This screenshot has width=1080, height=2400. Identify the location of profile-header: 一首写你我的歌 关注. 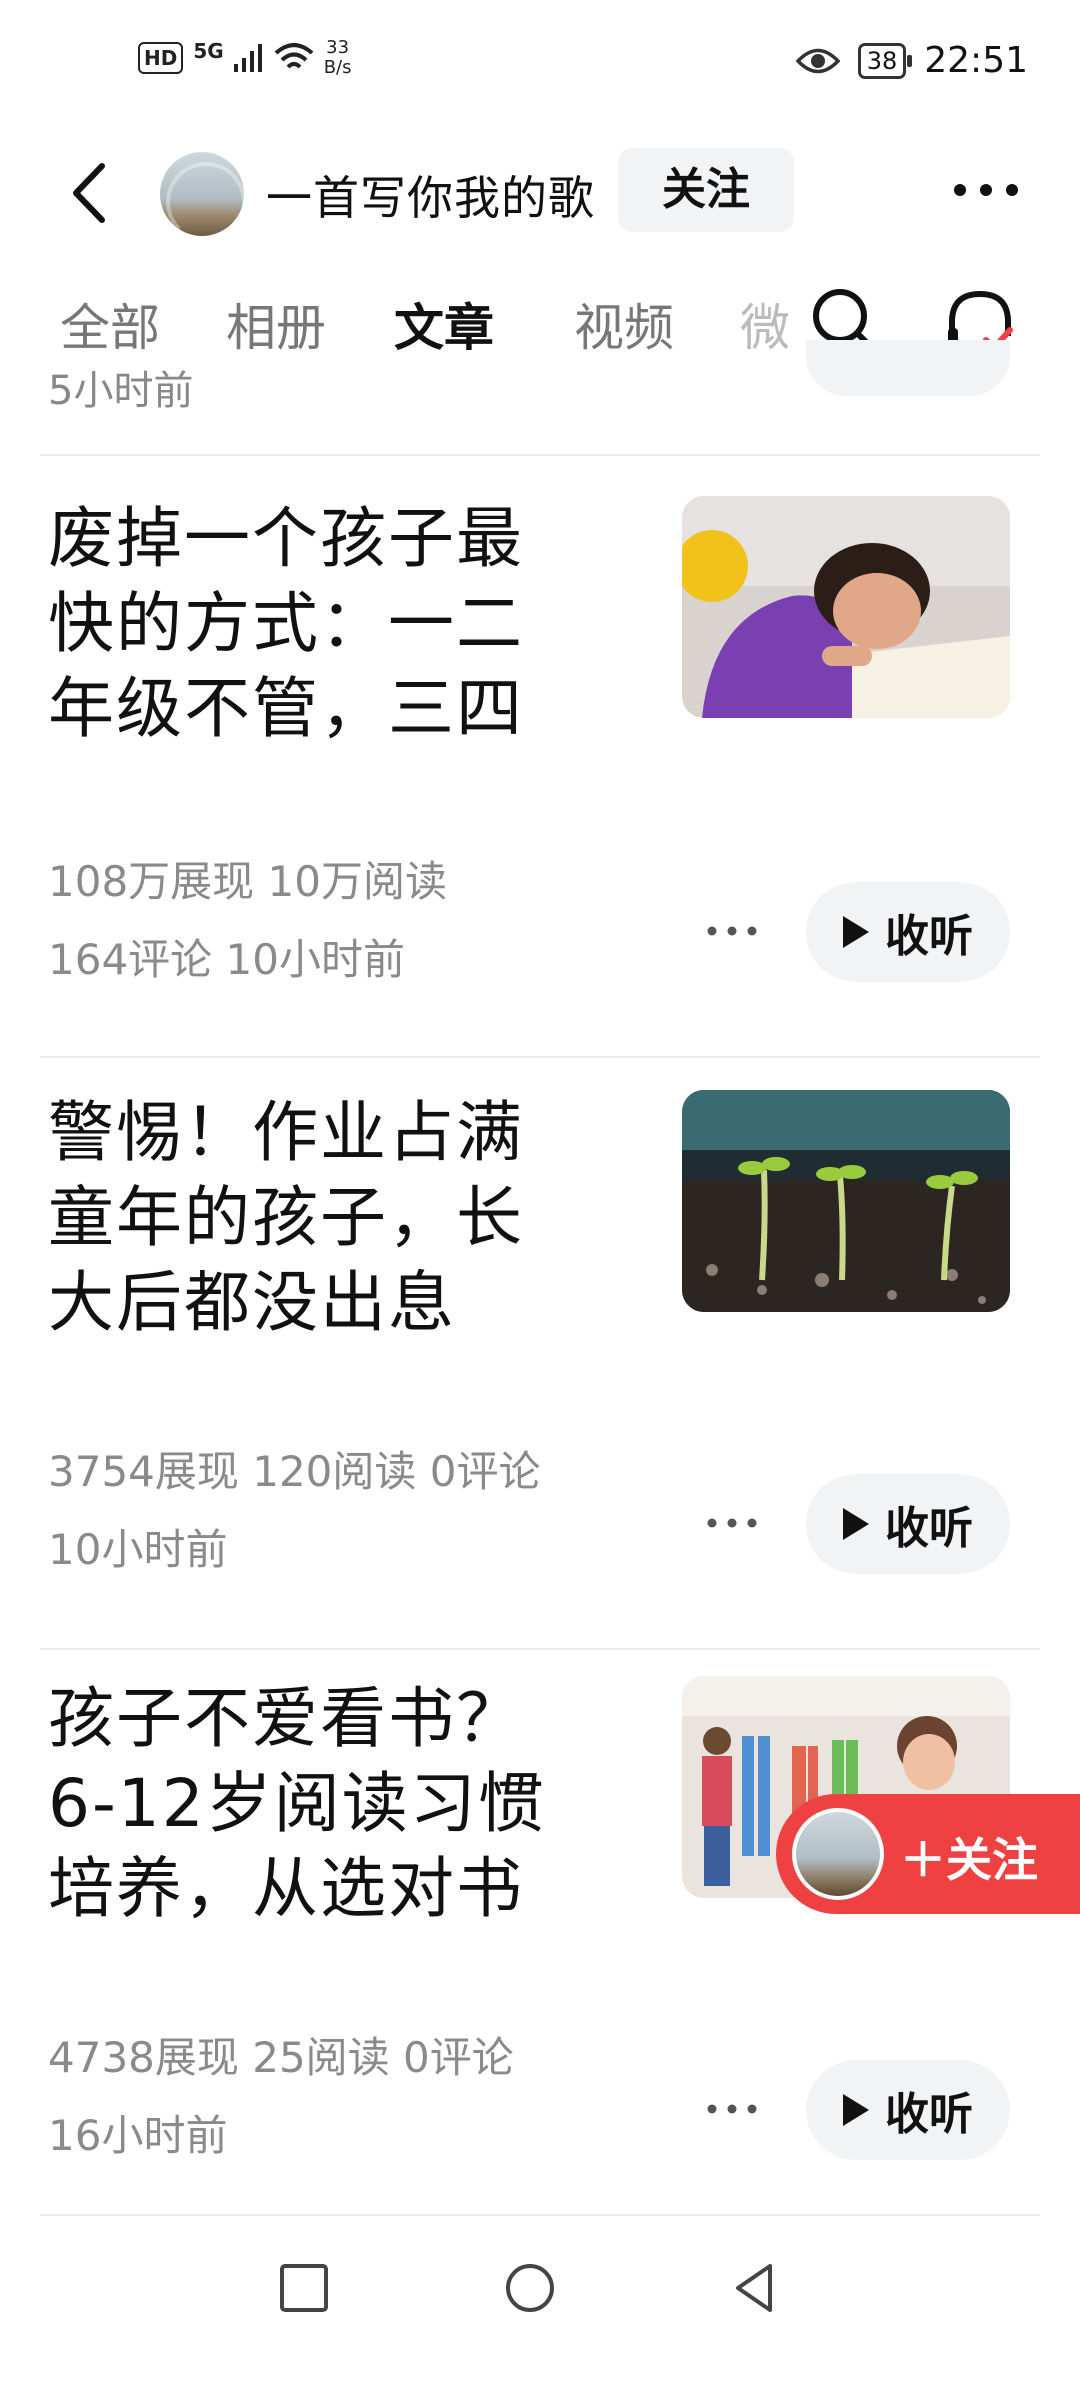
(540, 195).